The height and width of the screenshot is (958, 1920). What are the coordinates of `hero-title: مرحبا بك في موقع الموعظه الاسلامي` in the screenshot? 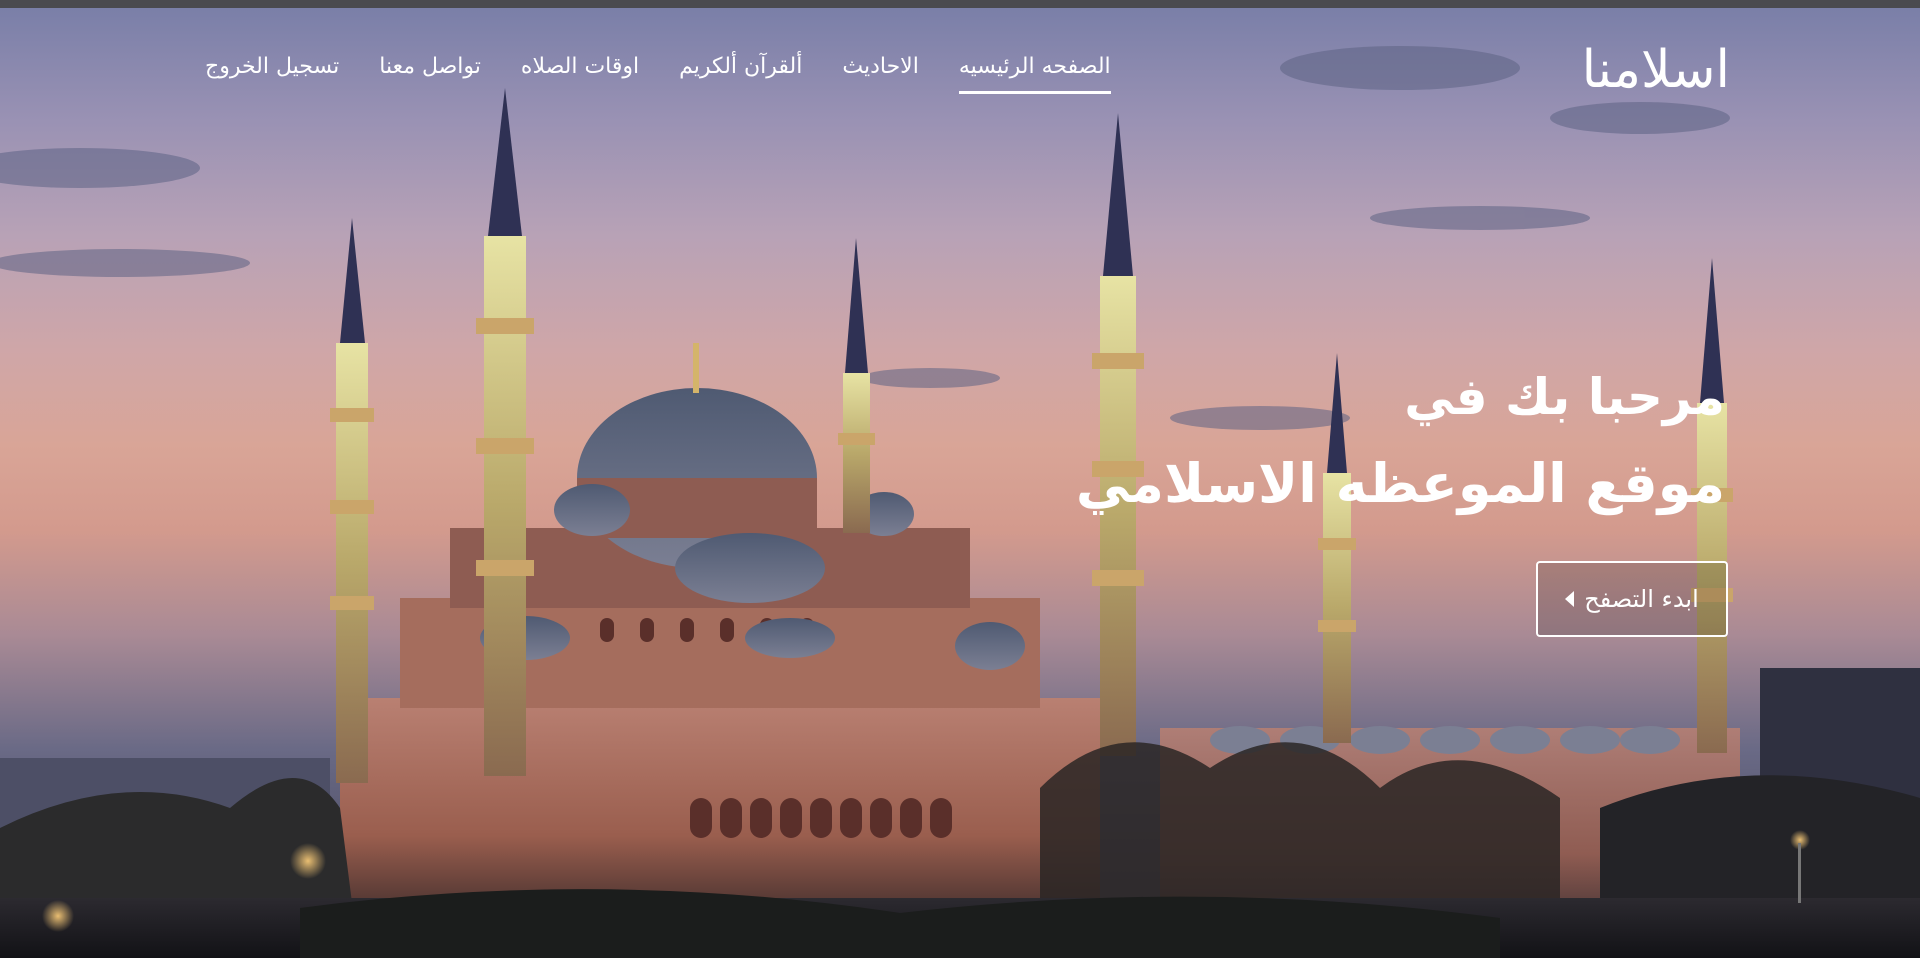 It's located at (1400, 443).